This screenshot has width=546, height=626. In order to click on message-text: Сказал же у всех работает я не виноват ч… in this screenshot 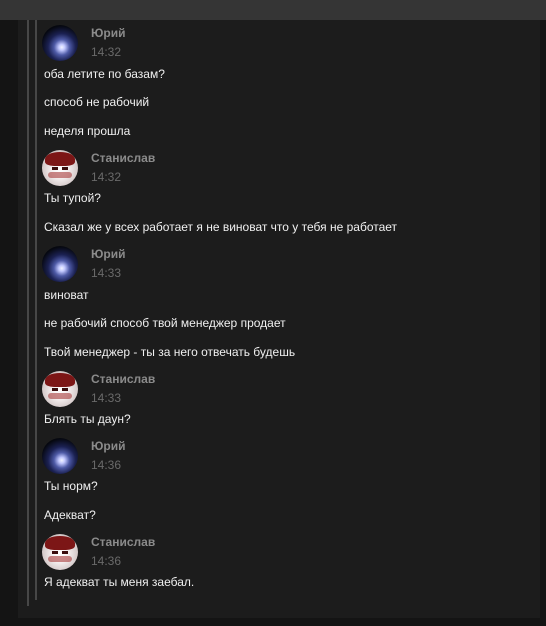, I will do `click(221, 227)`.